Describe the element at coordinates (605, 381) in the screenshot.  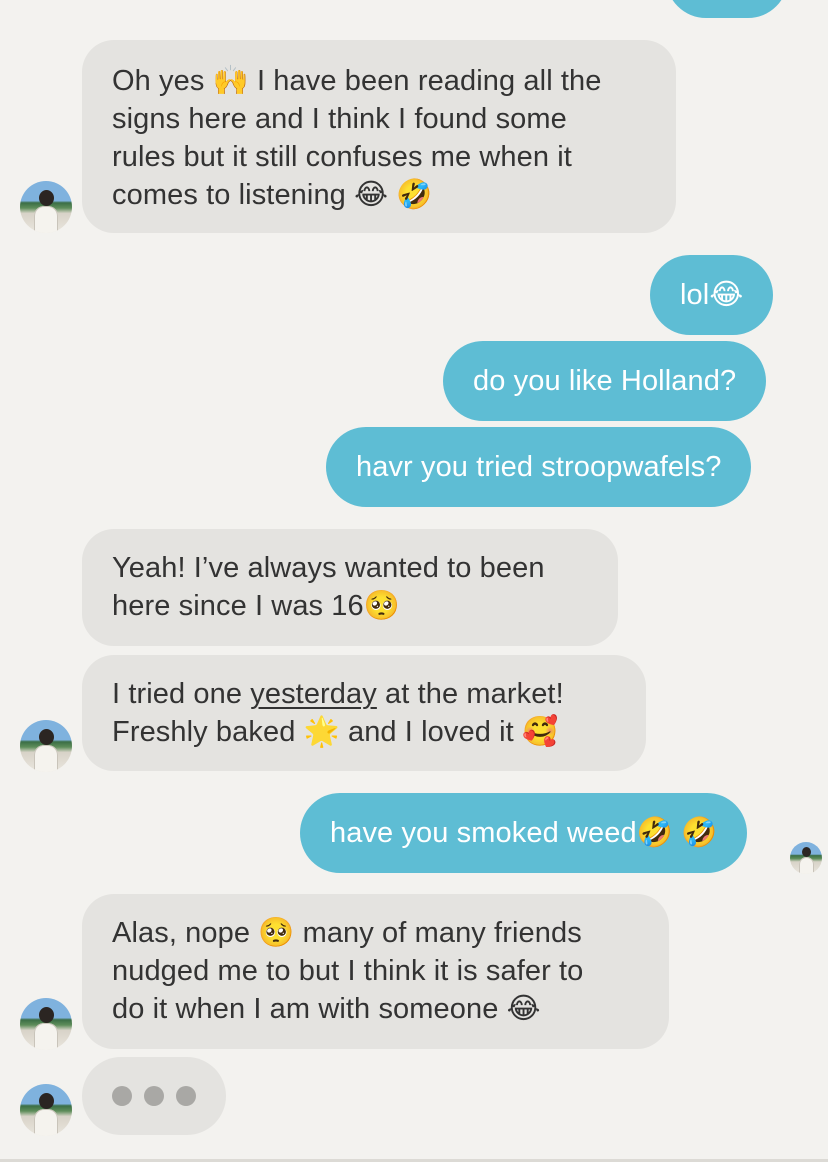
I see `outgoing-message: do you like Holland?` at that location.